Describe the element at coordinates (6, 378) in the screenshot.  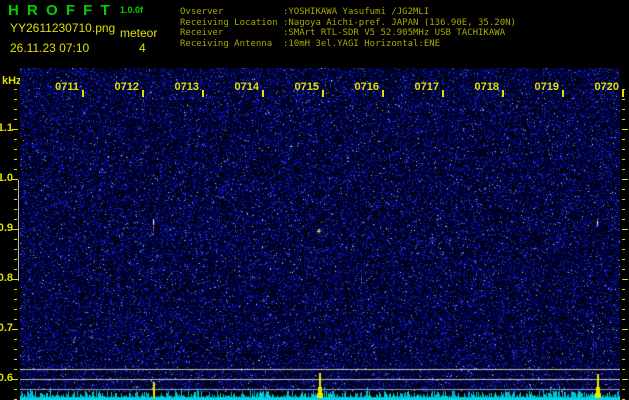
I see `freq-tick-label: 0.6` at that location.